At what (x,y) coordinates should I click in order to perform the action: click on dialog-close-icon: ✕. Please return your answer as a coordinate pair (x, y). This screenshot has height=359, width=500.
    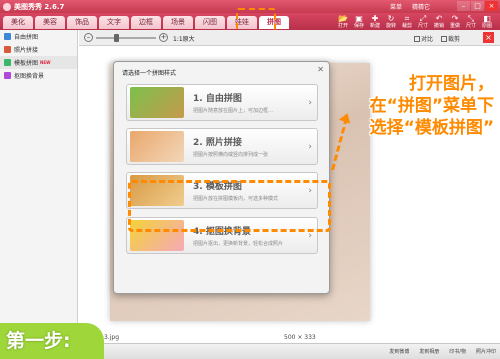
    Looking at the image, I should click on (320, 69).